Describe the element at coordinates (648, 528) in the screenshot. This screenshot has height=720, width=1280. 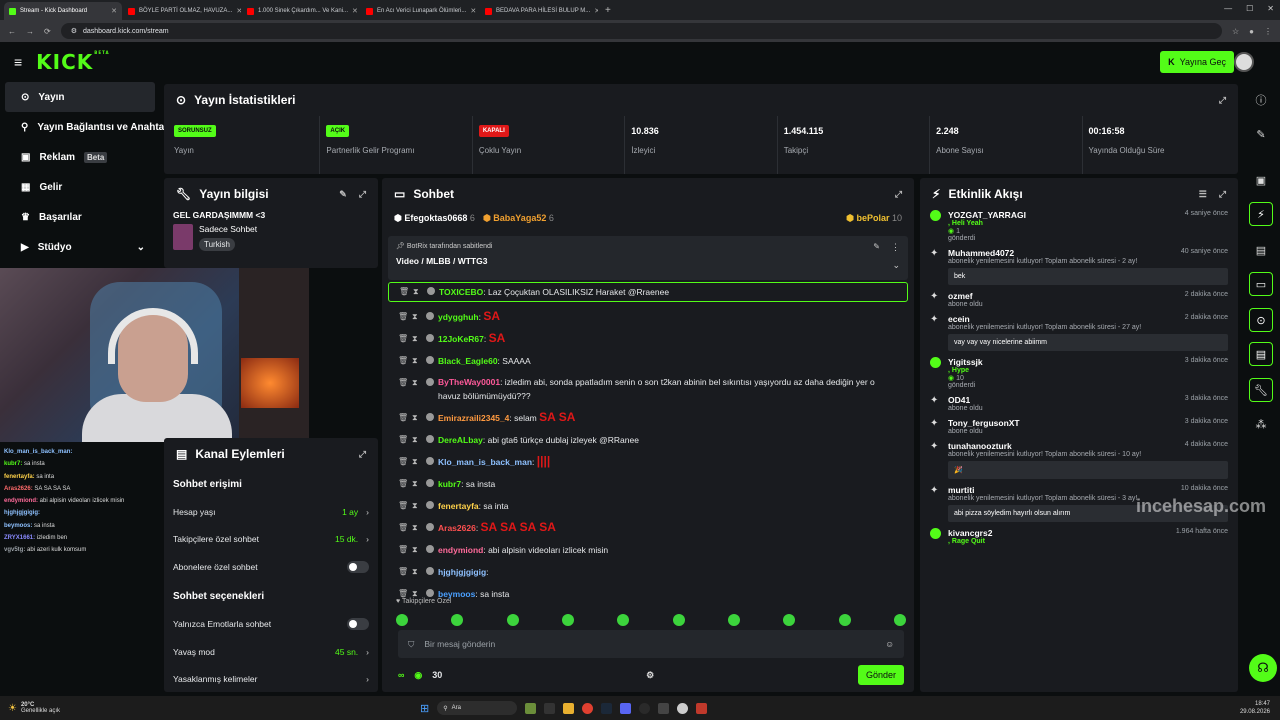
I see `chat-message: 🗑︎ ⧗ Aras2626: SA SA SA SA` at that location.